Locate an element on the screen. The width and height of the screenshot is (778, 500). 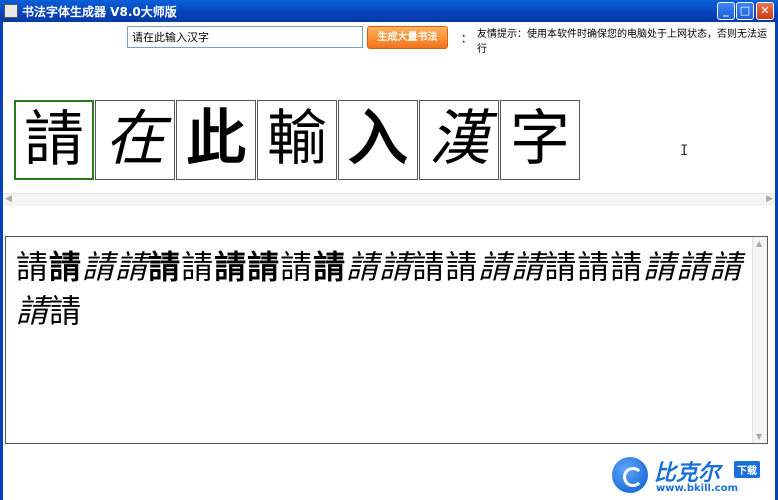
scroll-right-icon: ▶ is located at coordinates (769, 199).